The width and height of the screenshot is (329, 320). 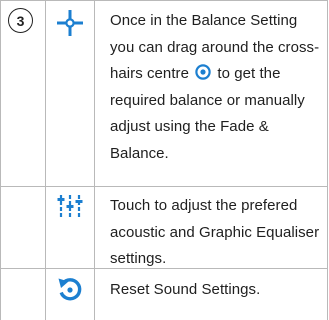 What do you see at coordinates (0, 160) in the screenshot?
I see `table-border-left` at bounding box center [0, 160].